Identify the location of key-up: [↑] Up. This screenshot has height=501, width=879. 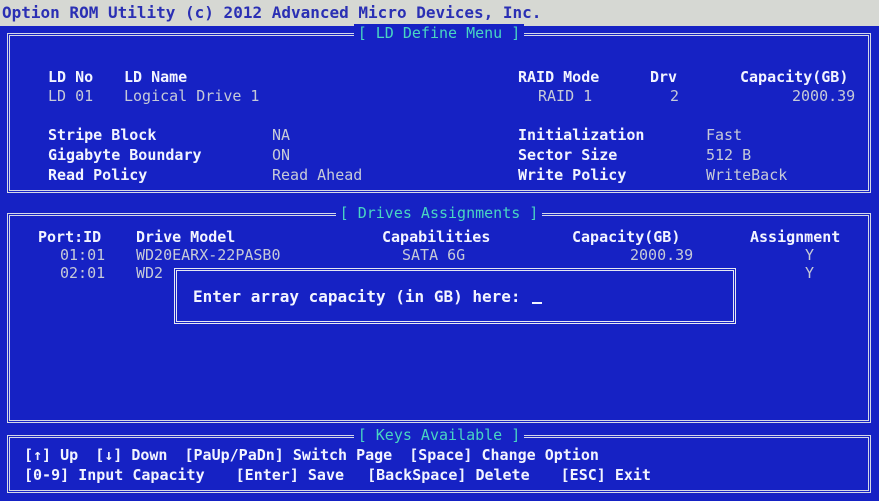
(51, 455).